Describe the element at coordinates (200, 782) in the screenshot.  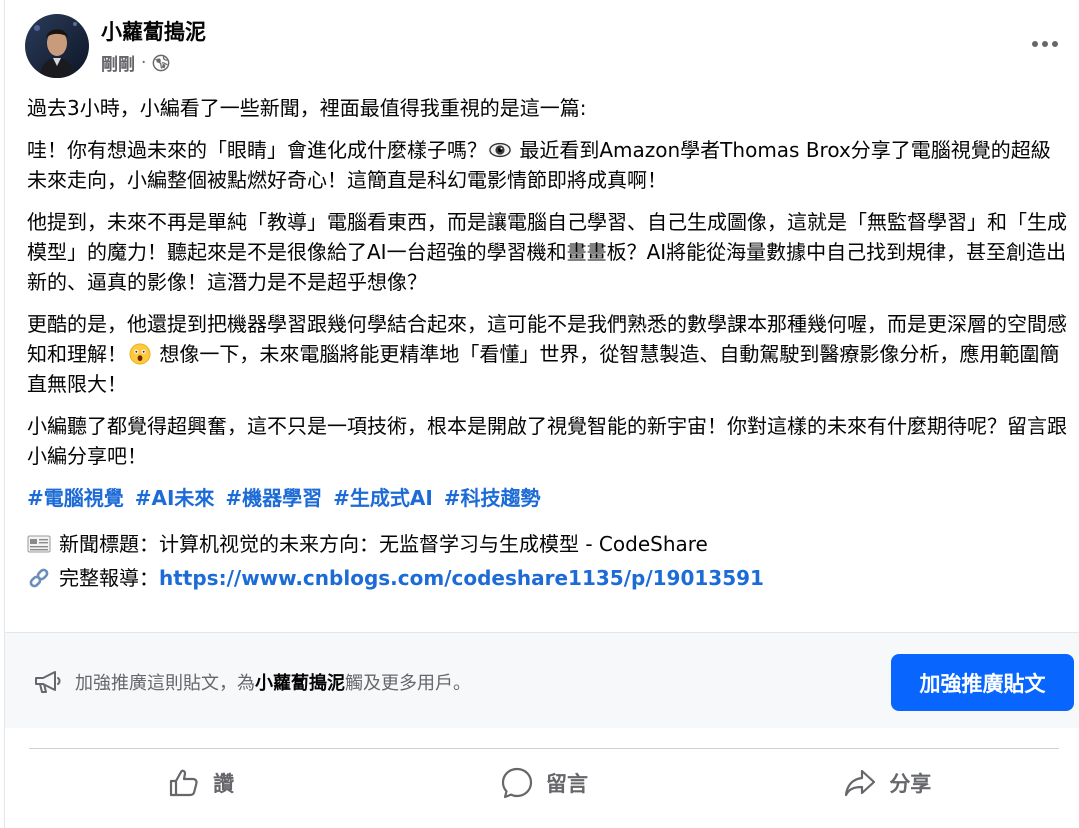
I see `like-button: 讚` at that location.